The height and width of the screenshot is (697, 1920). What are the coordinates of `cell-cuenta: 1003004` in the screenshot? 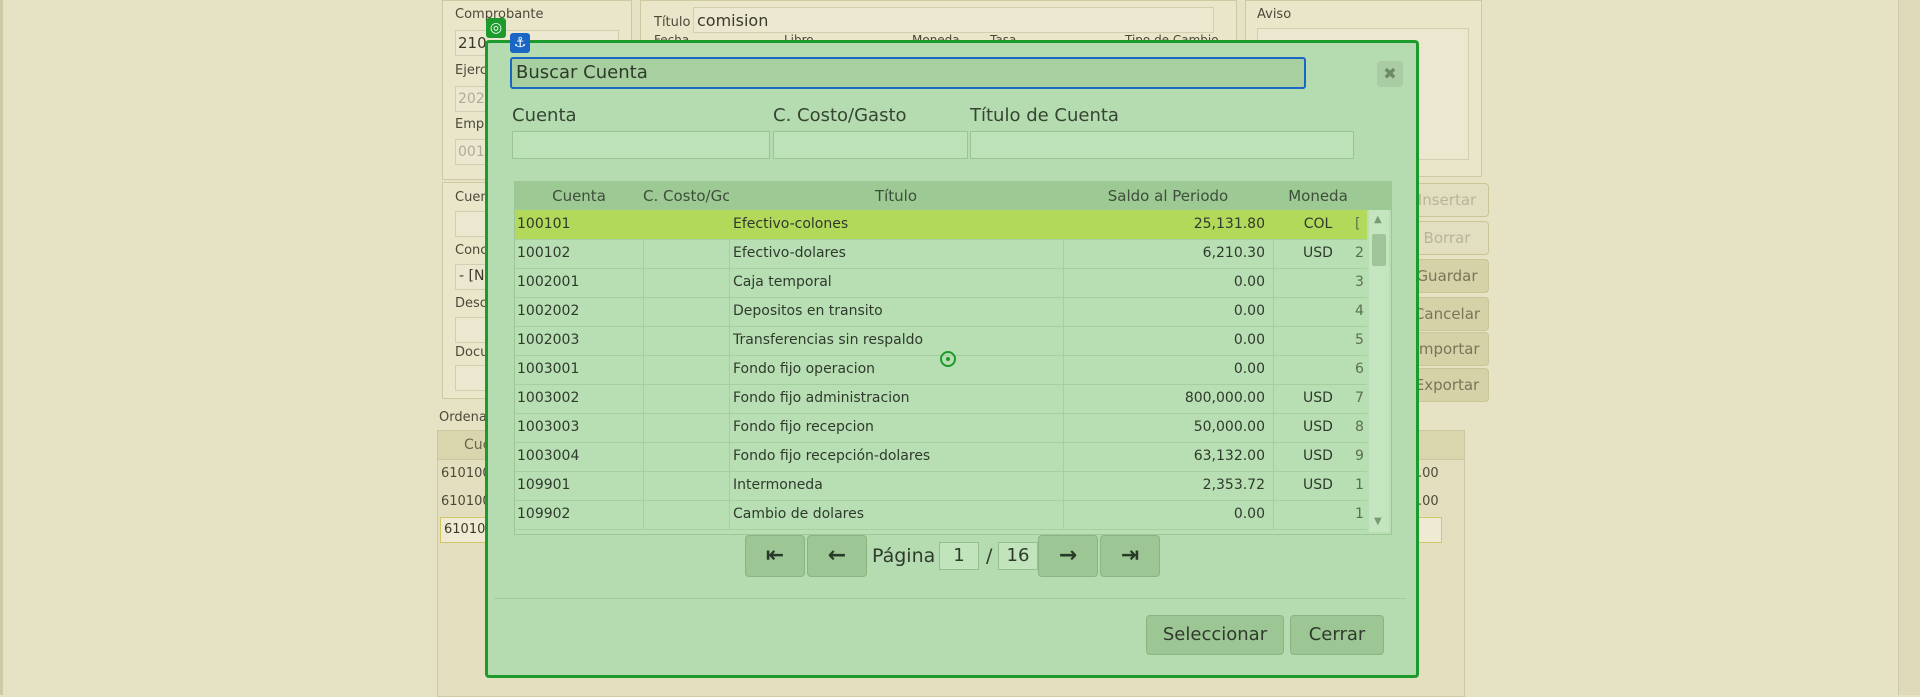 It's located at (548, 456).